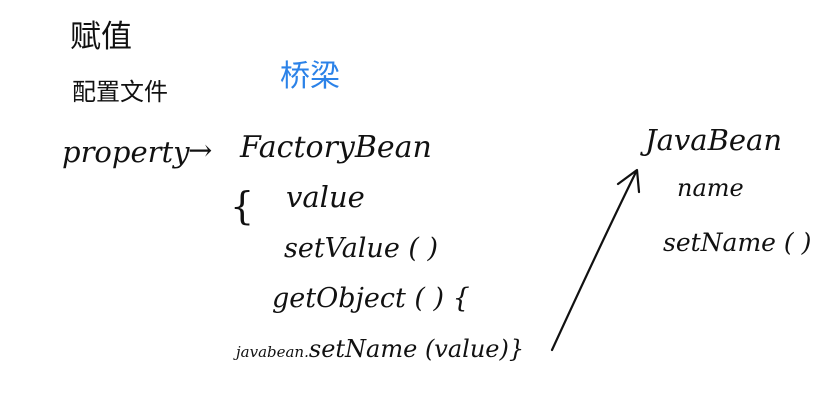  Describe the element at coordinates (714, 140) in the screenshot. I see `java-bean-label: JavaBean` at that location.